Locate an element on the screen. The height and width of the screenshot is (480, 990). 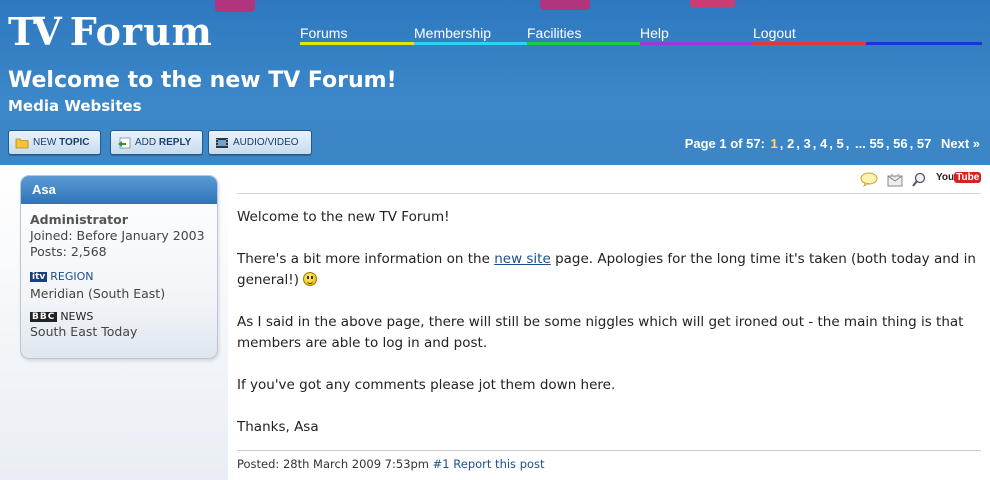
post-paragraph: Welcome to the new TV Forum! is located at coordinates (343, 217).